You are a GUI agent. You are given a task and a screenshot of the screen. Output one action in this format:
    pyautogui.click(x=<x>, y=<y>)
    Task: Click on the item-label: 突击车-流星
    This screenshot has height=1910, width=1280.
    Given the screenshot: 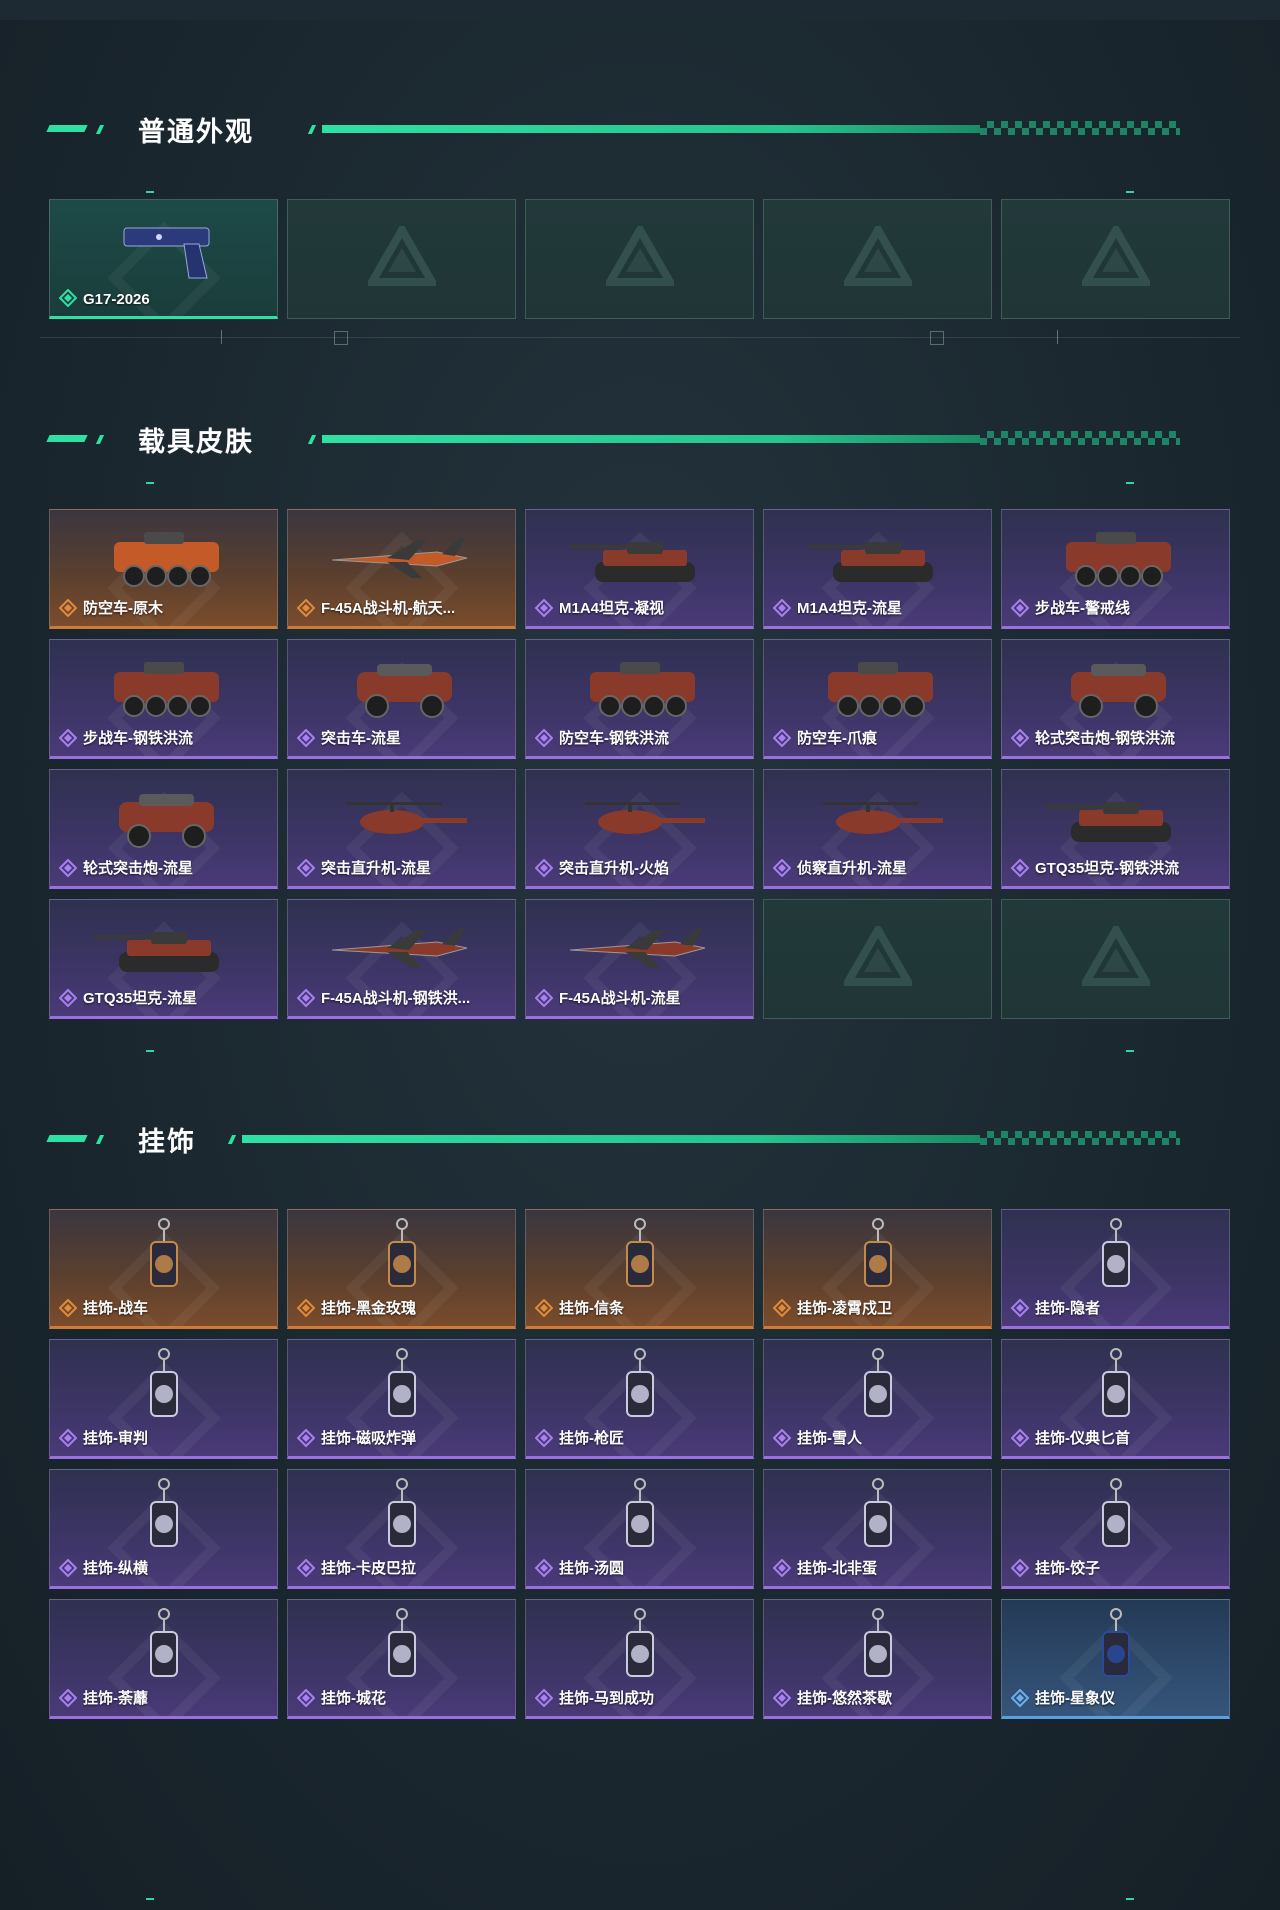 What is the action you would take?
    pyautogui.click(x=361, y=738)
    